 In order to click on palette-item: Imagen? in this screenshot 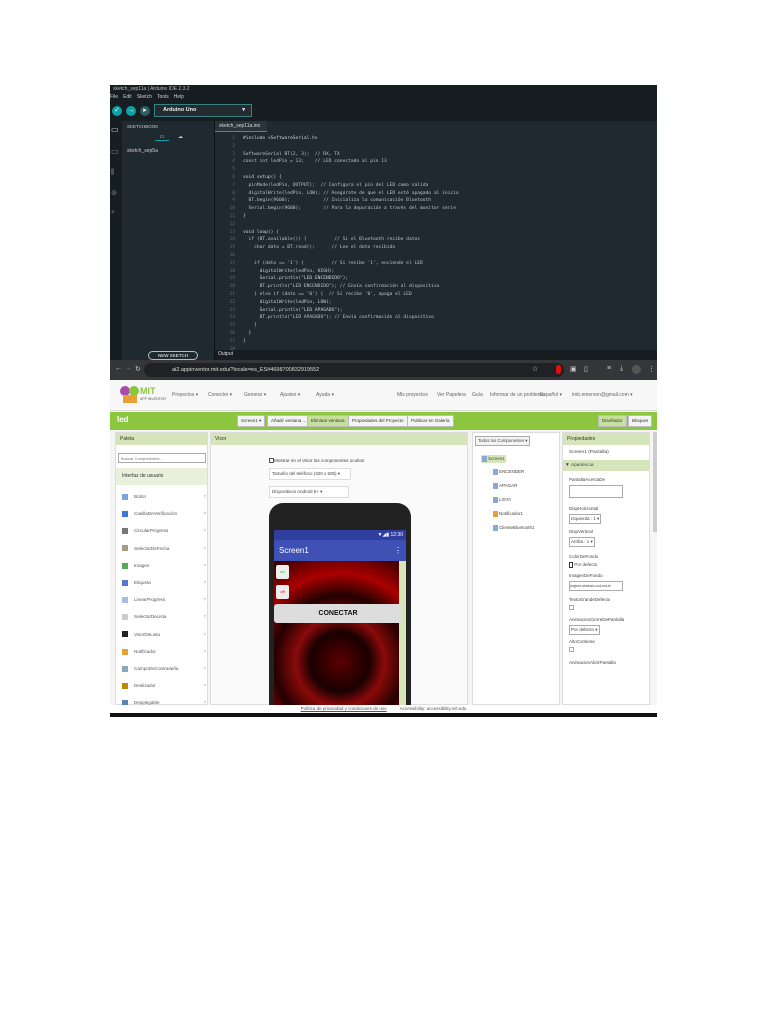, I will do `click(164, 565)`.